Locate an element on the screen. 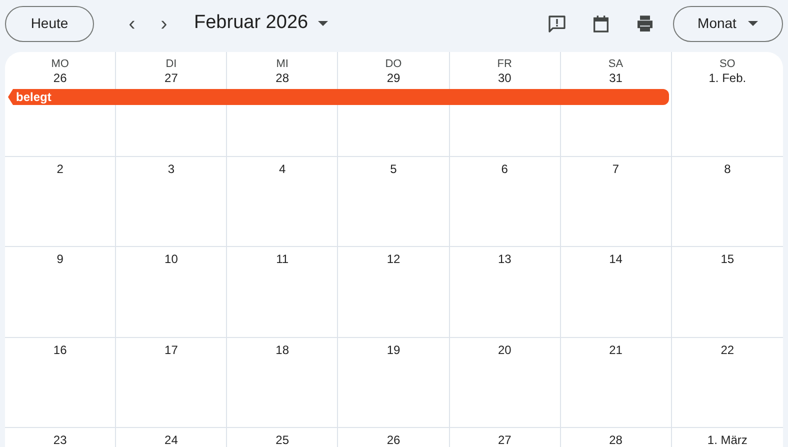 The width and height of the screenshot is (788, 447). day-number: 19 is located at coordinates (393, 350).